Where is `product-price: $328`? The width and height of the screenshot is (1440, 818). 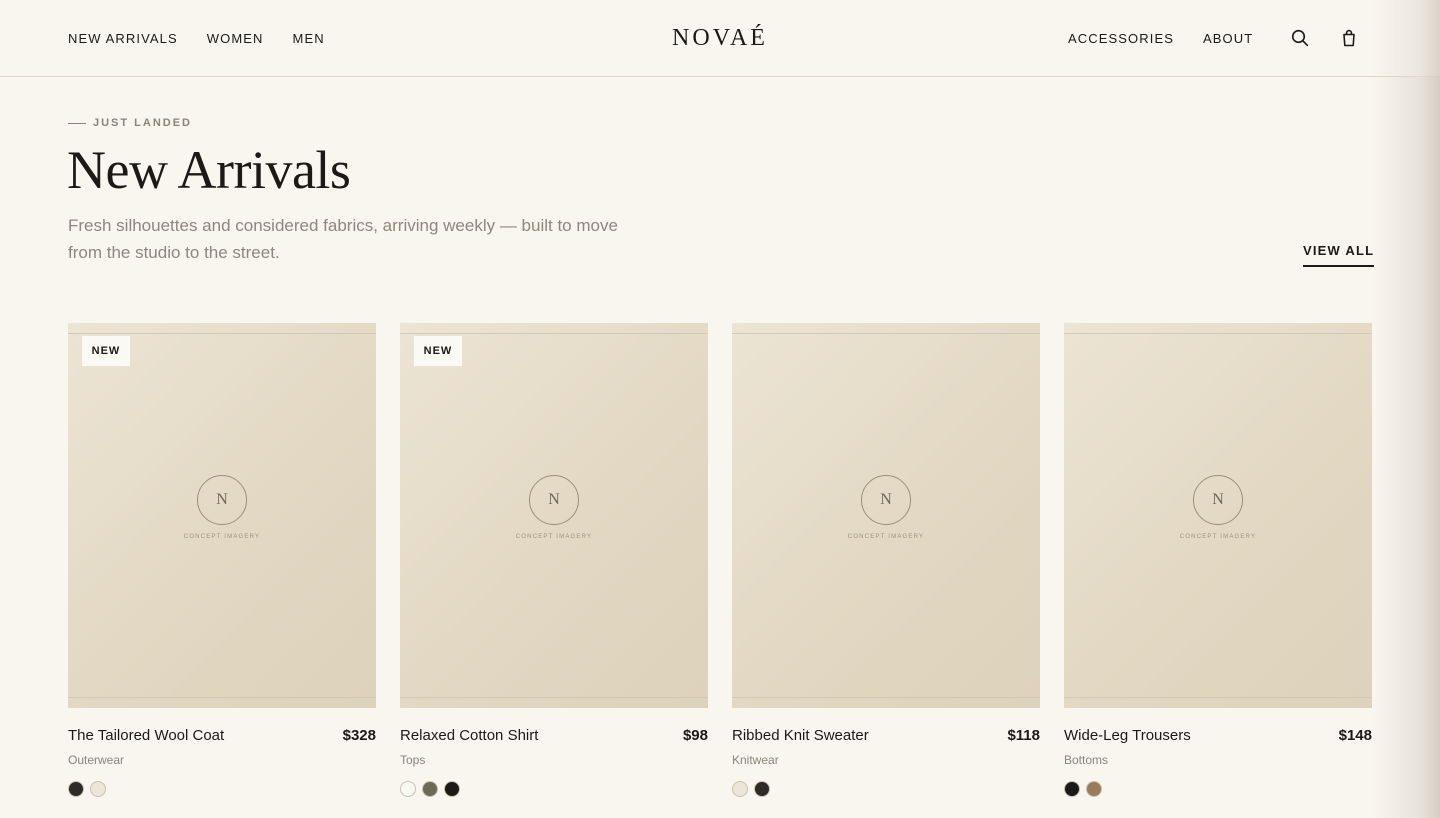 product-price: $328 is located at coordinates (359, 735).